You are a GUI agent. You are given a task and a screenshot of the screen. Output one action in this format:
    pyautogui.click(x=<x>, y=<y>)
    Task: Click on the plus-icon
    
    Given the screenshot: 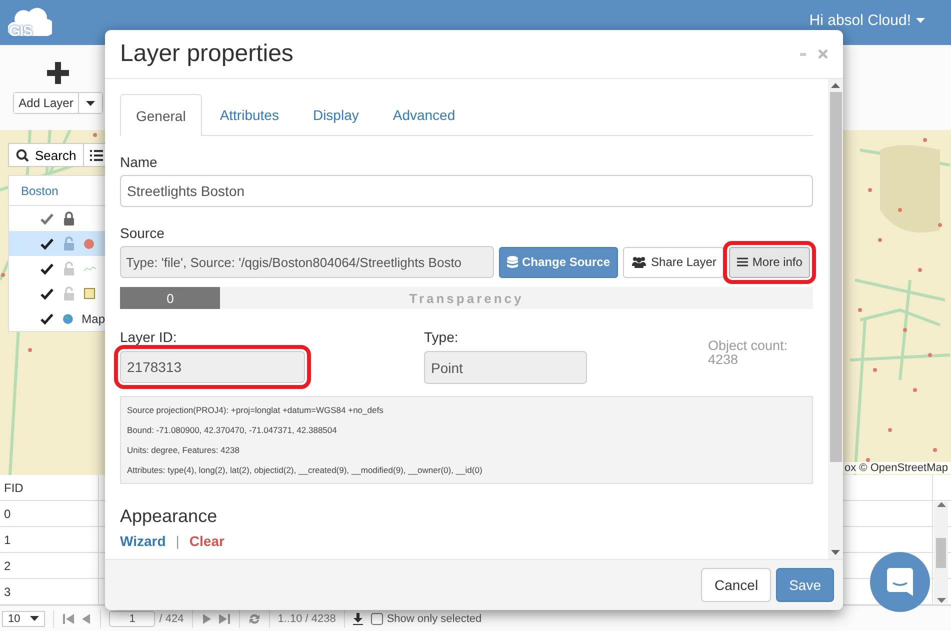 What is the action you would take?
    pyautogui.click(x=58, y=73)
    